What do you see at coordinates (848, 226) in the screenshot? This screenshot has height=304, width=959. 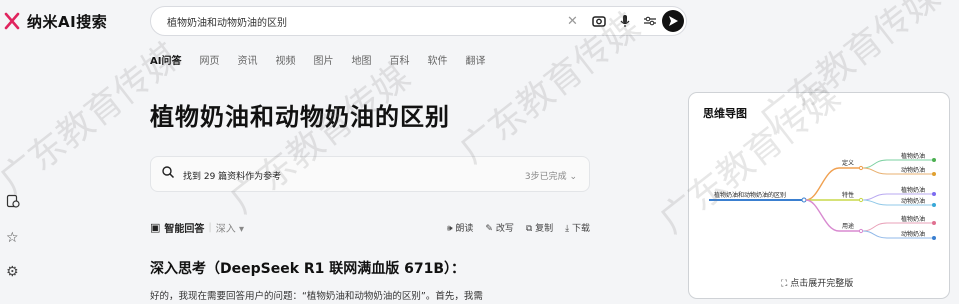 I see `mindmap-branch-3: 用途` at bounding box center [848, 226].